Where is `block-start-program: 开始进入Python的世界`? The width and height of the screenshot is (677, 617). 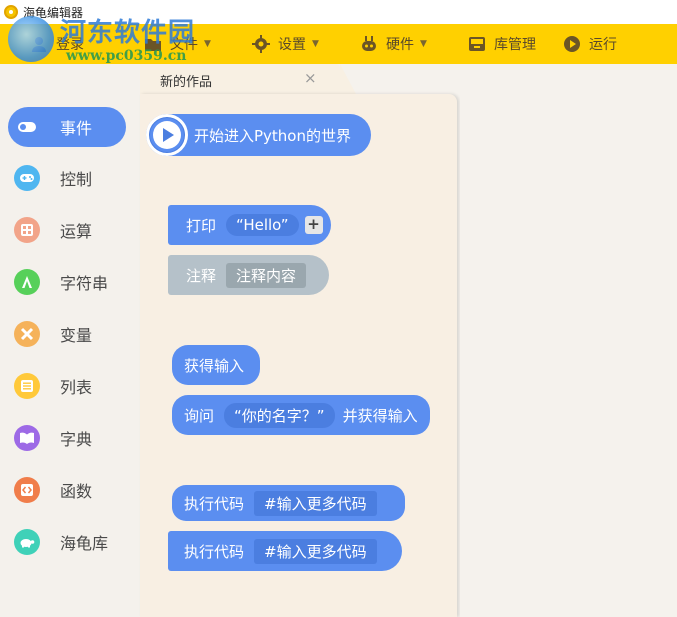
block-start-program: 开始进入Python的世界 is located at coordinates (258, 135).